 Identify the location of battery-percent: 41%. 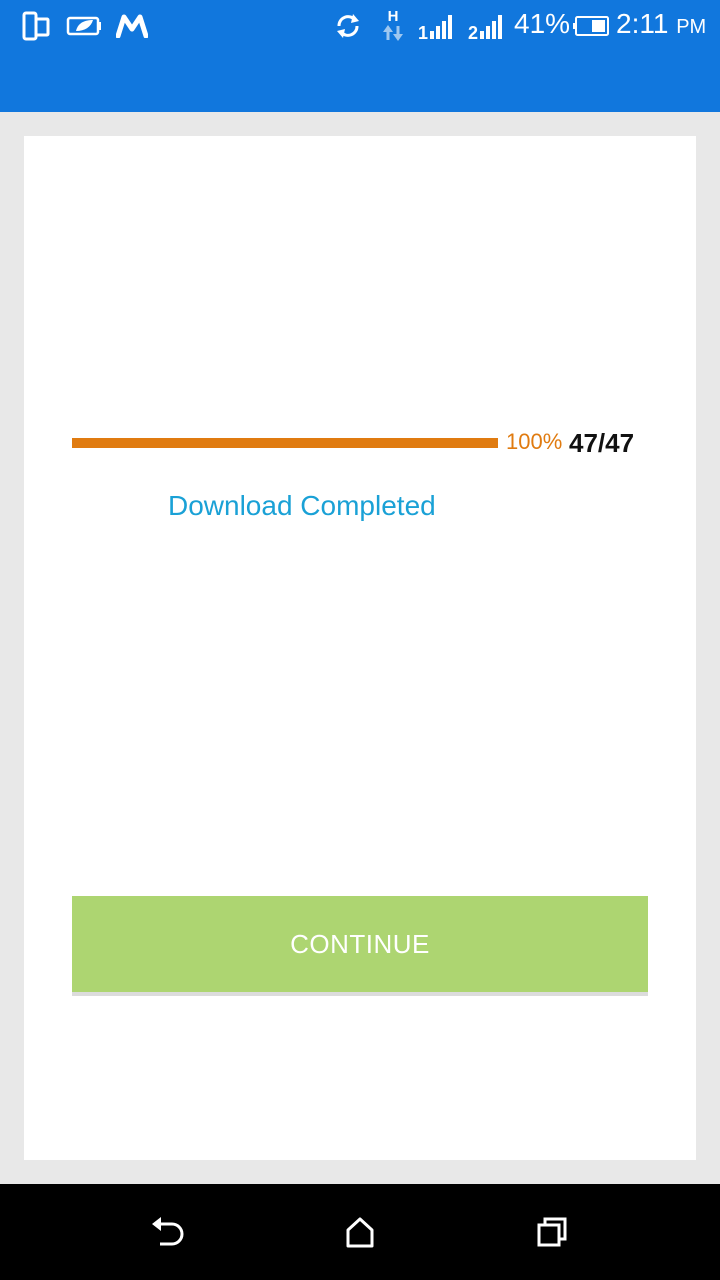
(542, 23).